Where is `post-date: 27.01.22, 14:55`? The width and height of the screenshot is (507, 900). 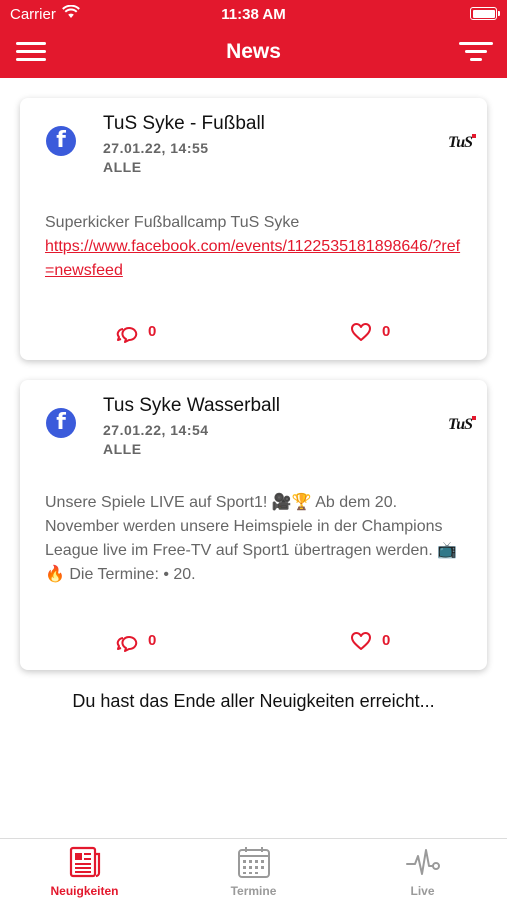
post-date: 27.01.22, 14:55 is located at coordinates (156, 148).